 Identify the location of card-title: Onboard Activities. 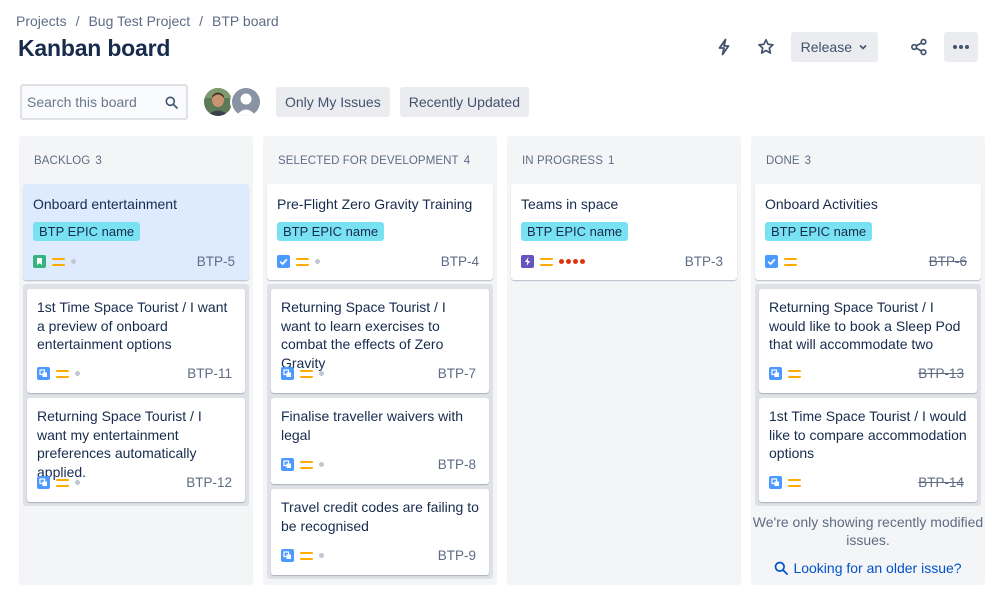
(821, 204).